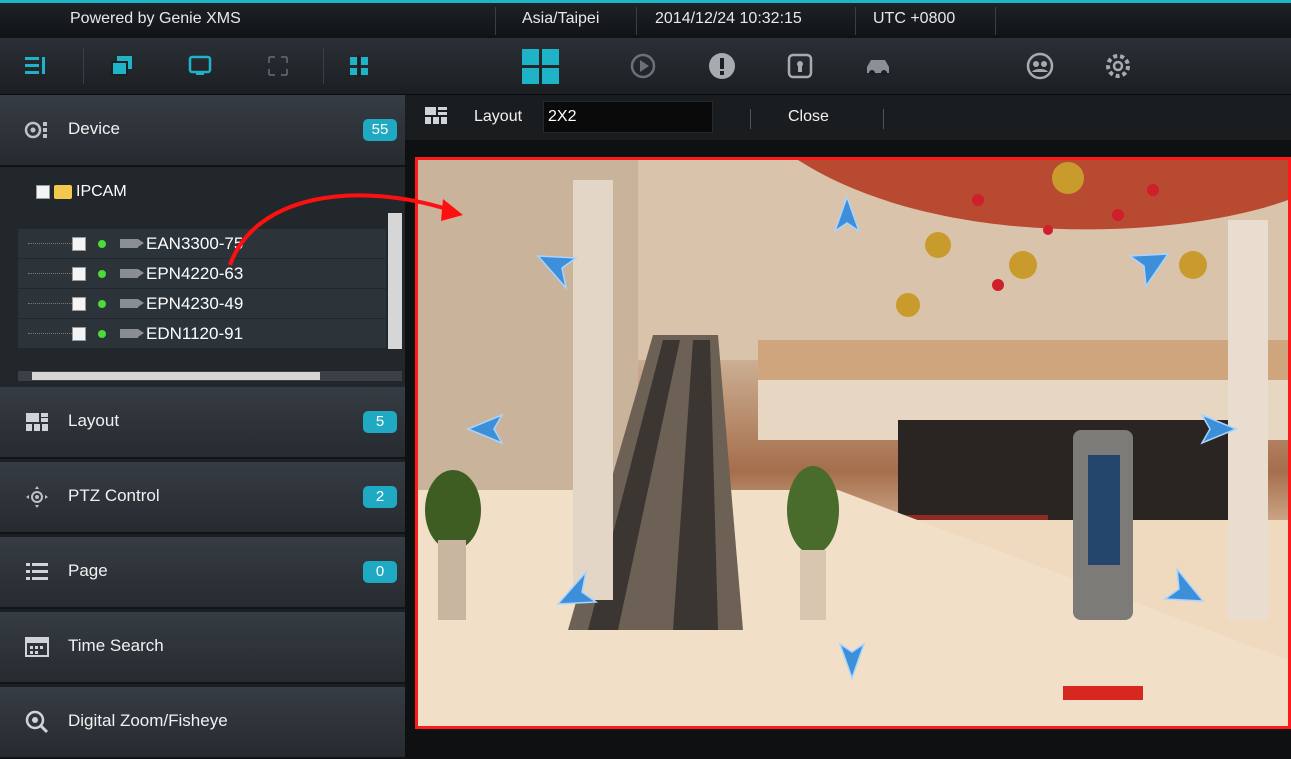 This screenshot has width=1291, height=759. Describe the element at coordinates (37, 571) in the screenshot. I see `page-list-icon` at that location.